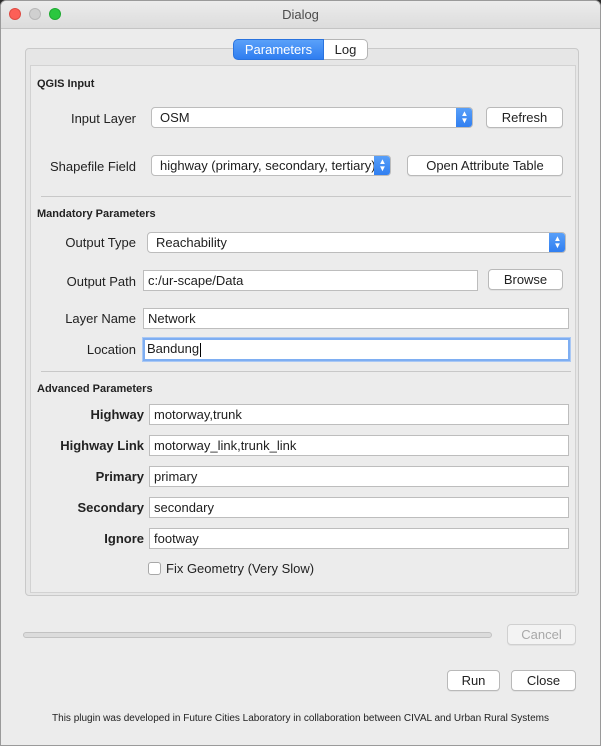 The image size is (601, 746). I want to click on output-path-input: c:/ur-scape/Data, so click(310, 280).